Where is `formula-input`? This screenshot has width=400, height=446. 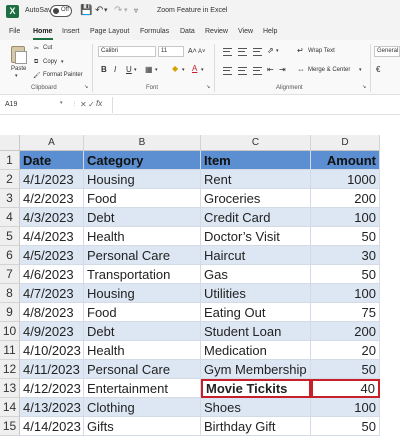
formula-input is located at coordinates (255, 105).